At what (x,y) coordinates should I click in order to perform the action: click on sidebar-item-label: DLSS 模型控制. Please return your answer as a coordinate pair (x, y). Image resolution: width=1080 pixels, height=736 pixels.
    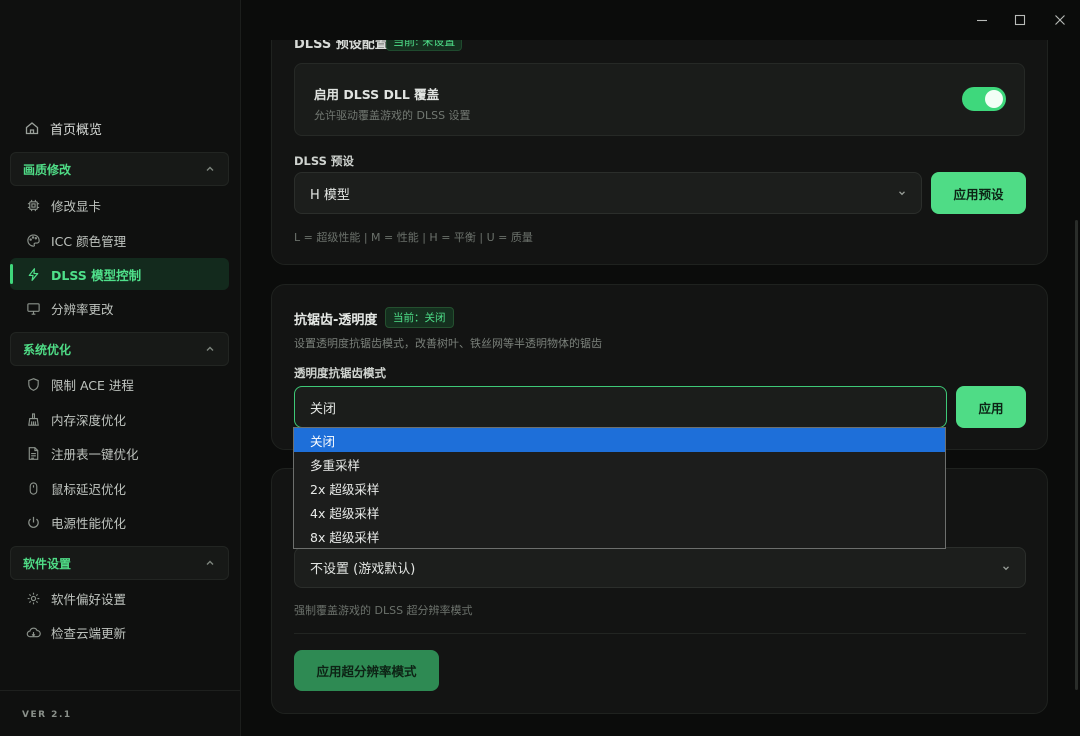
    Looking at the image, I should click on (96, 275).